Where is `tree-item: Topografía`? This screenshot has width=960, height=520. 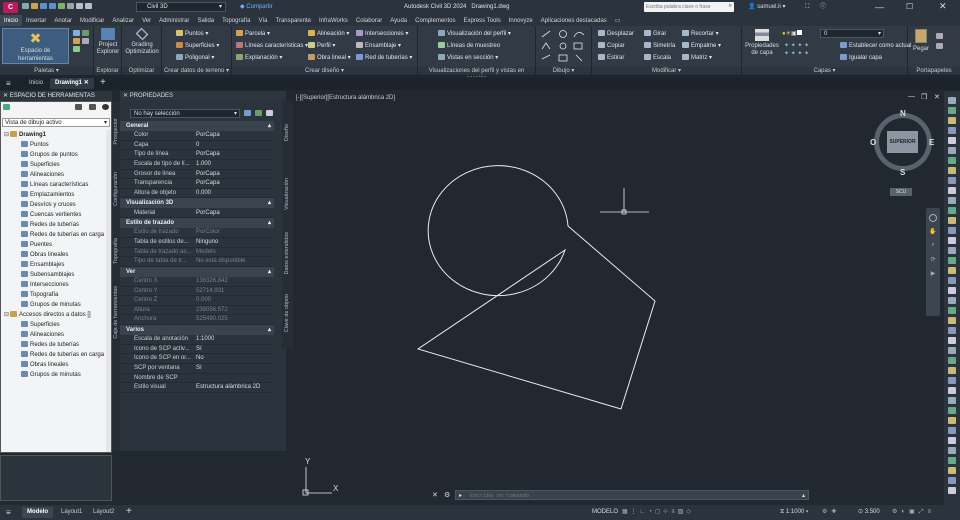 tree-item: Topografía is located at coordinates (57, 295).